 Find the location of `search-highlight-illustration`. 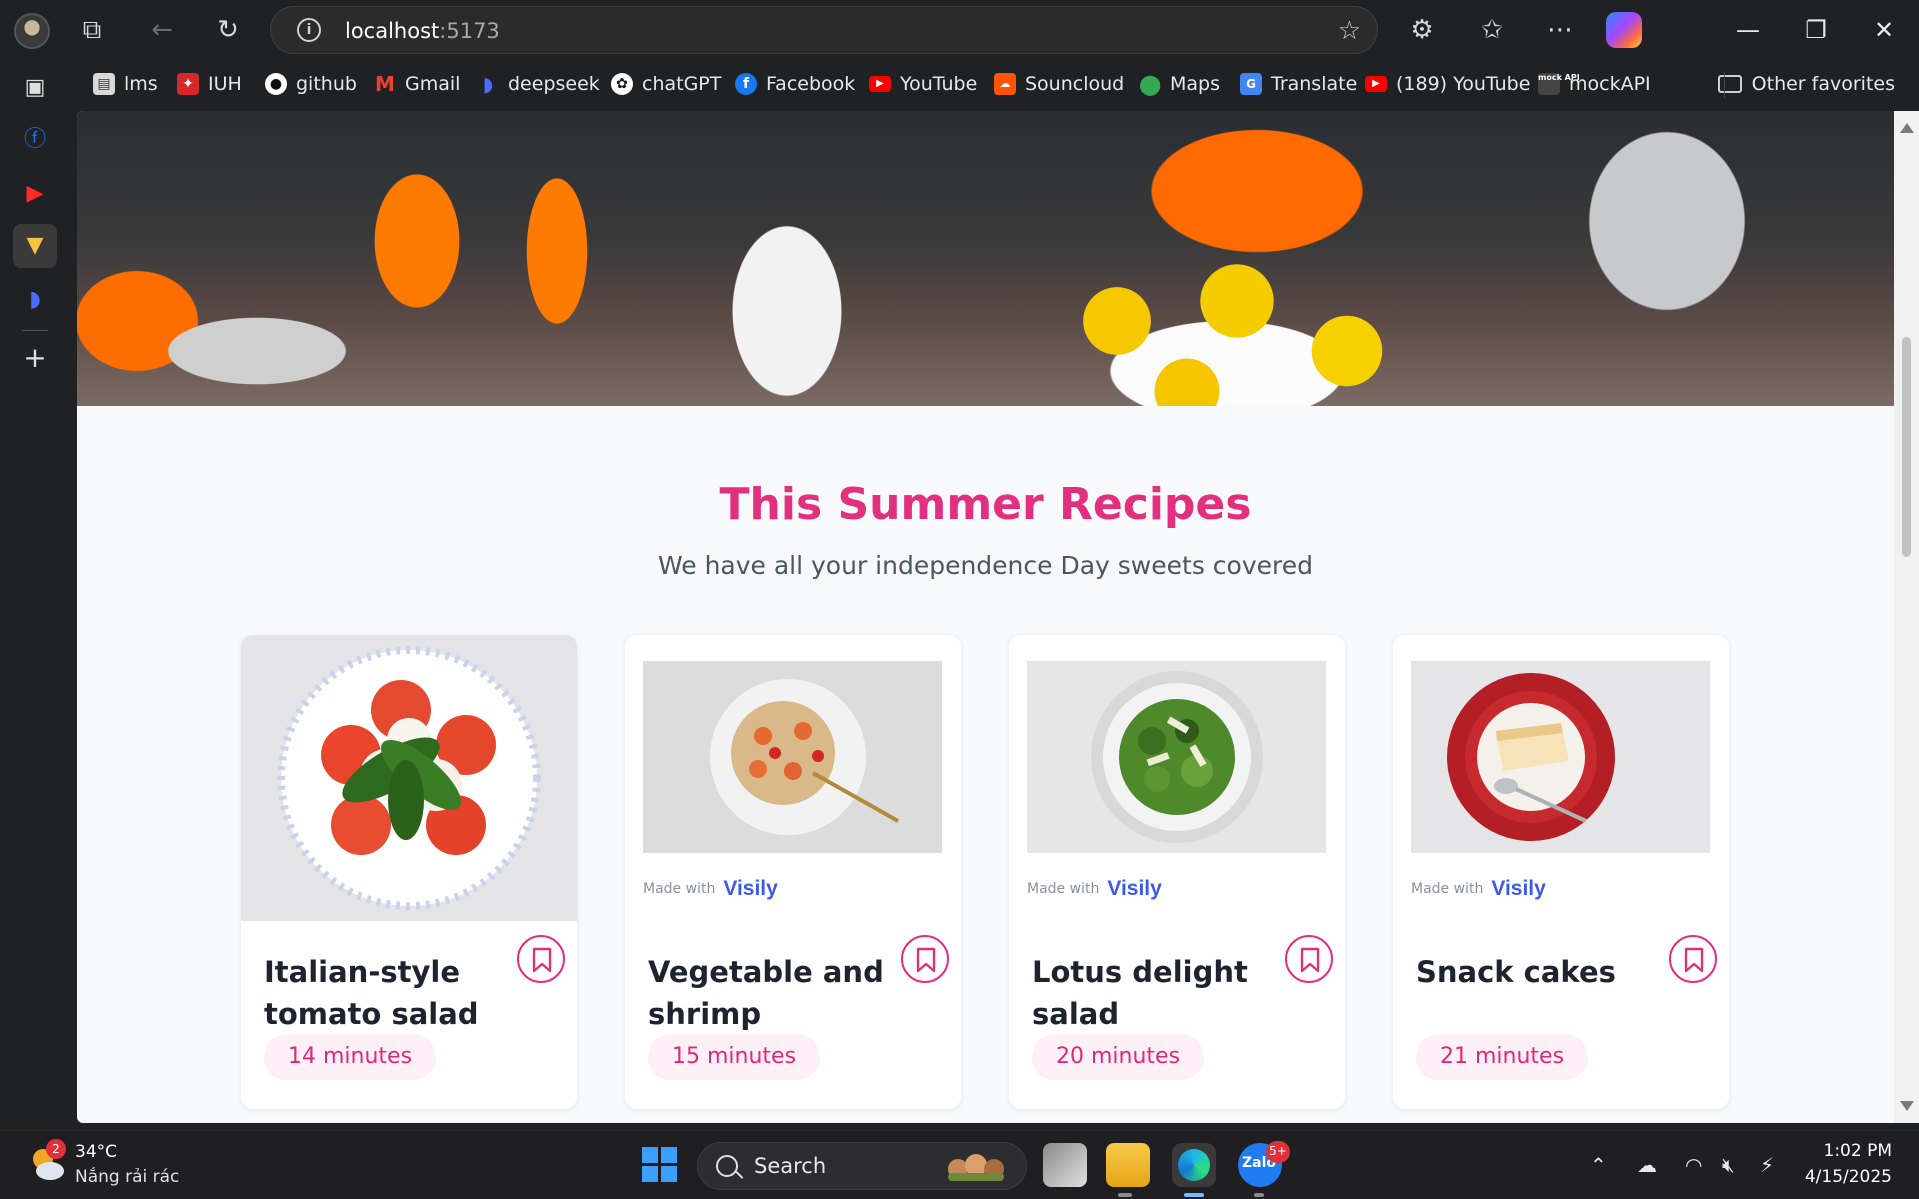

search-highlight-illustration is located at coordinates (976, 1167).